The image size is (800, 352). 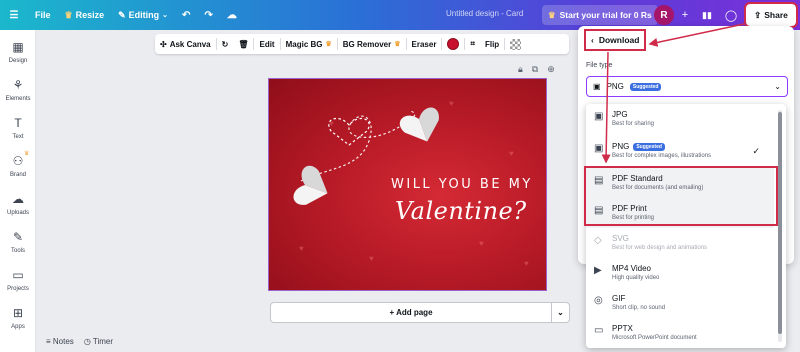 I want to click on transparency-icon, so click(x=516, y=44).